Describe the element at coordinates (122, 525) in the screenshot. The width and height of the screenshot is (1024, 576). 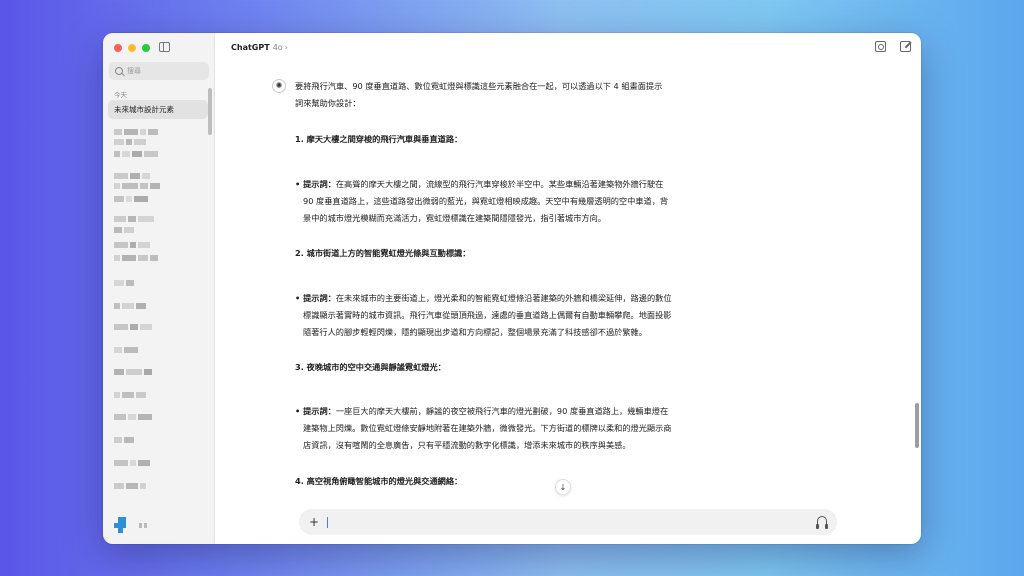
I see `app-logo-icon` at that location.